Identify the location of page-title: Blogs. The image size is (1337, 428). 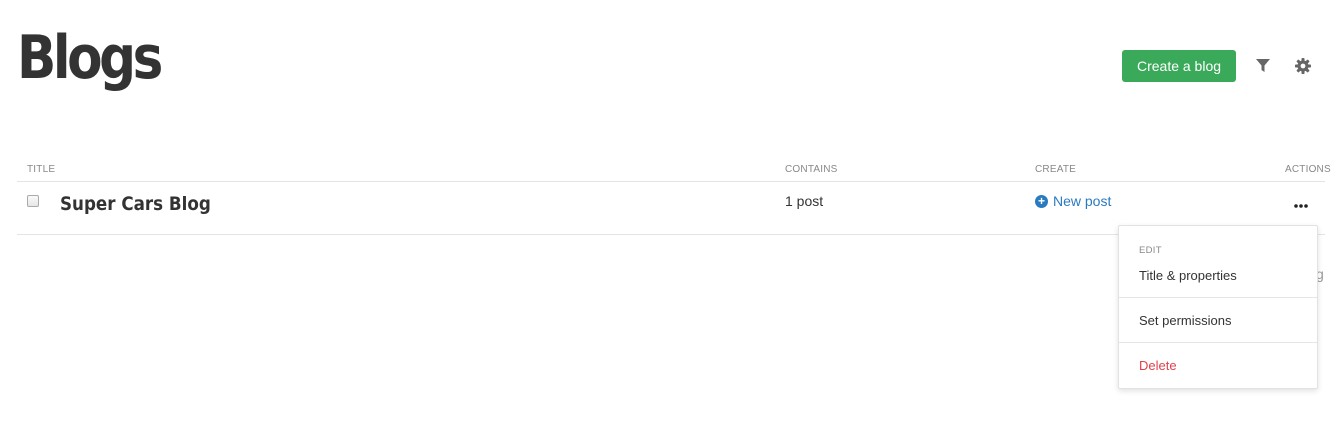
(90, 58).